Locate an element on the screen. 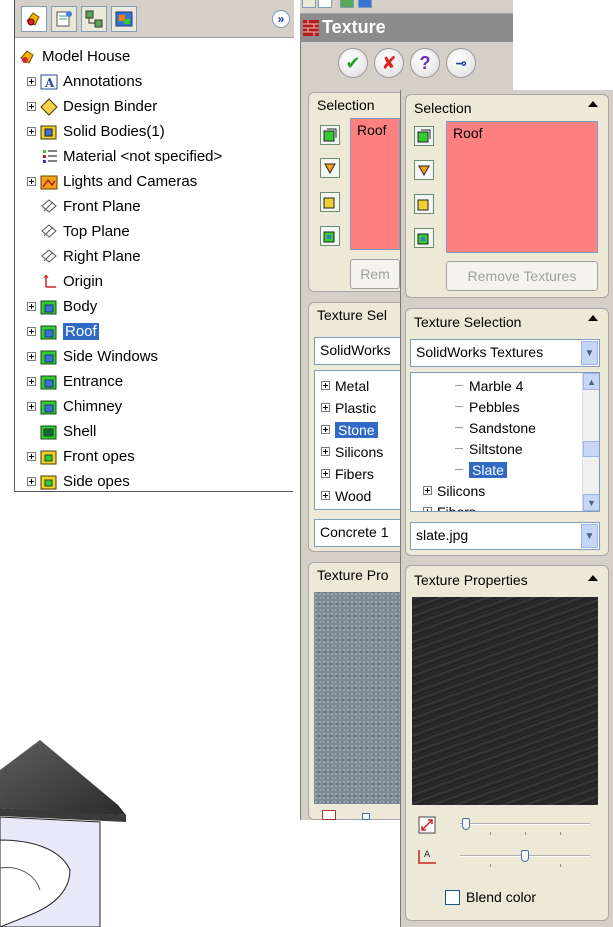  scale-slider-thumb is located at coordinates (466, 824).